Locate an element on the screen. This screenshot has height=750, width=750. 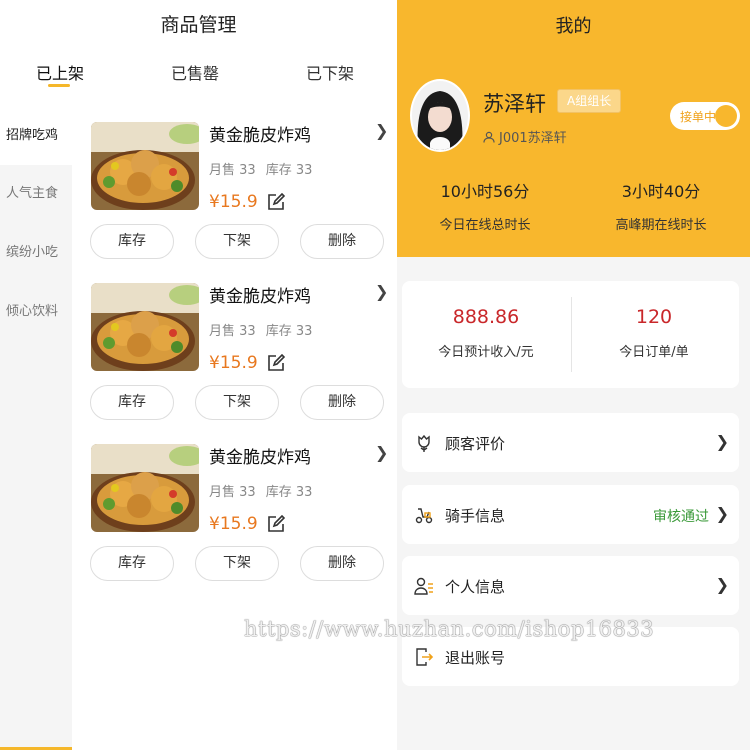
orders-value: 120 is located at coordinates (654, 317).